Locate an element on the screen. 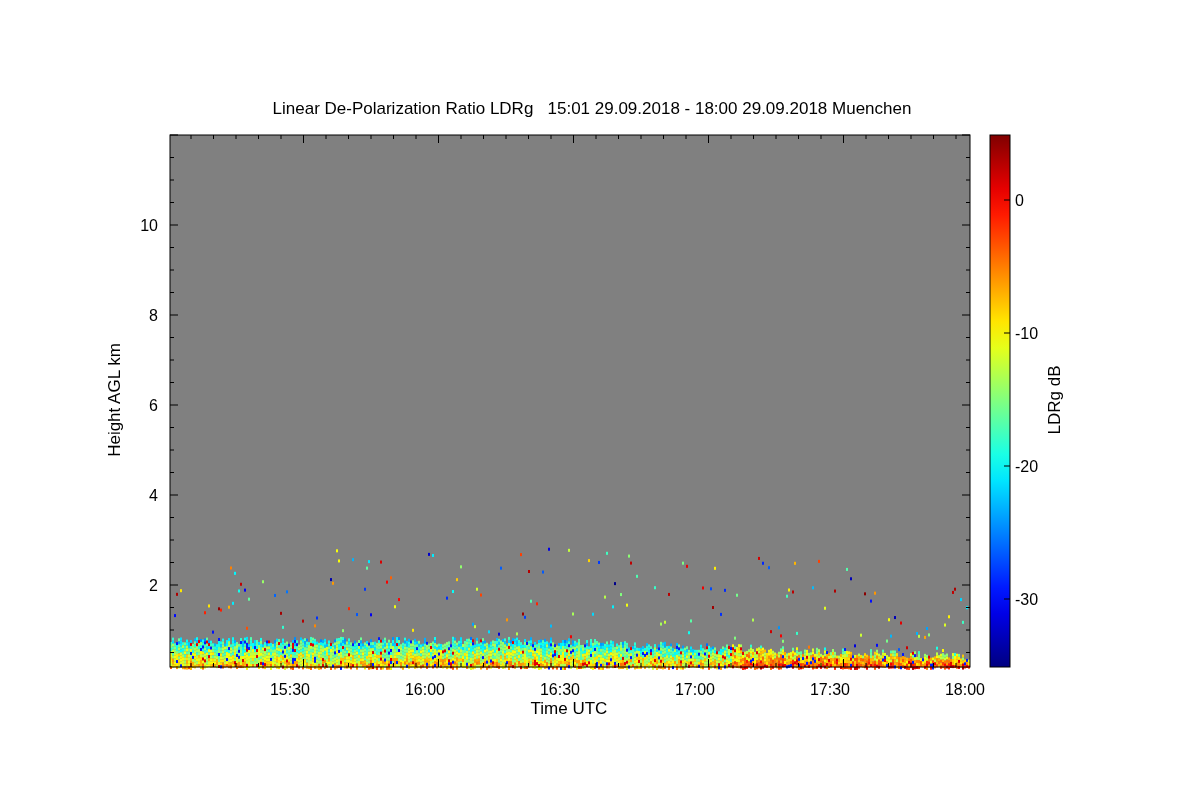 This screenshot has width=1200, height=800. x-tick-label: 17:00 is located at coordinates (695, 689).